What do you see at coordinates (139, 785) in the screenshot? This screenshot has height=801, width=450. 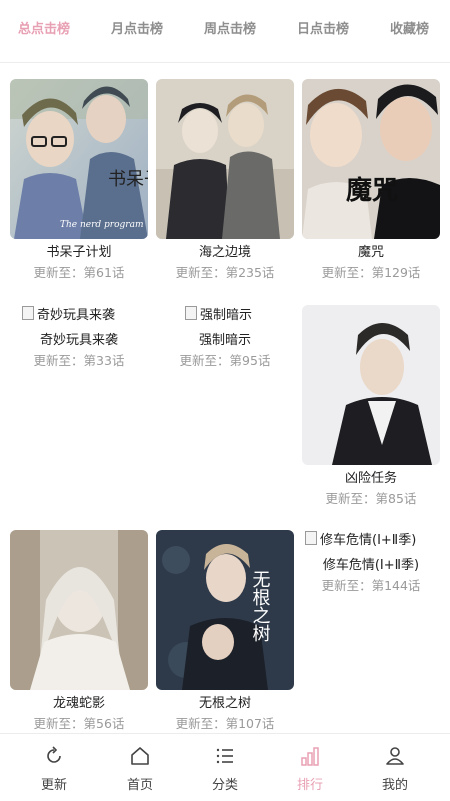 I see `nav-label: 首页` at bounding box center [139, 785].